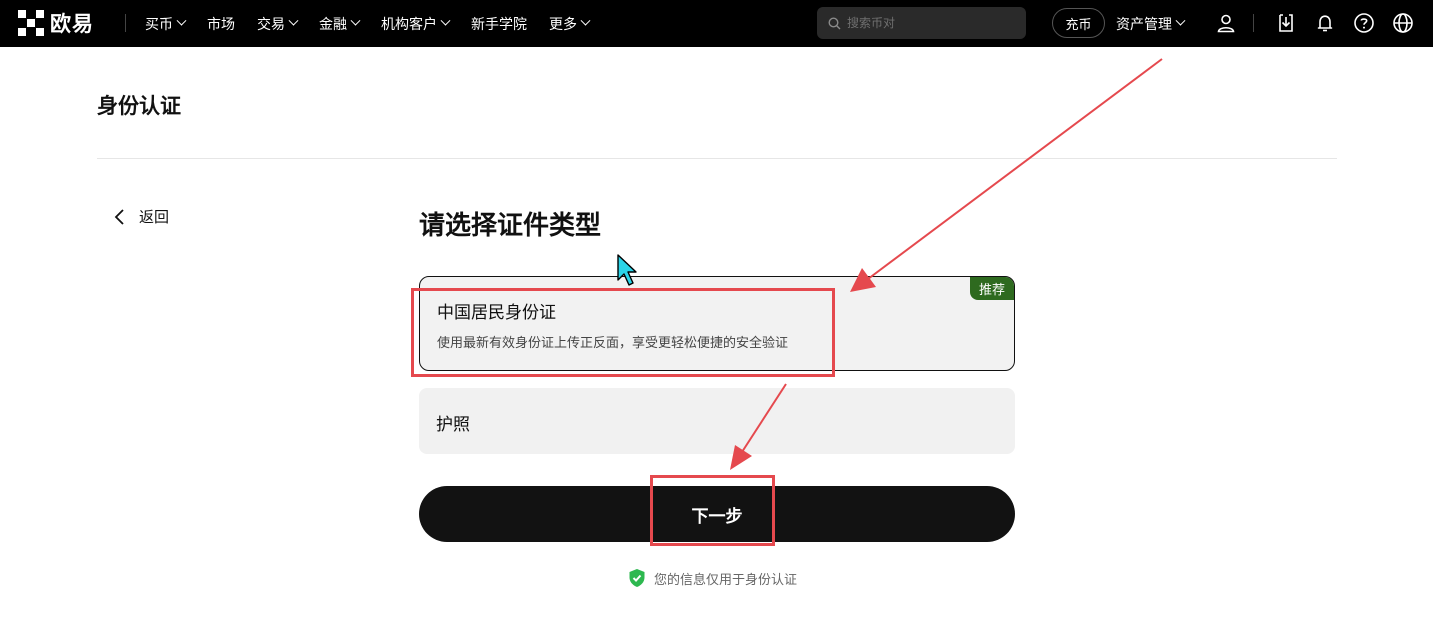  What do you see at coordinates (570, 24) in the screenshot?
I see `nav-item-more: 更多` at bounding box center [570, 24].